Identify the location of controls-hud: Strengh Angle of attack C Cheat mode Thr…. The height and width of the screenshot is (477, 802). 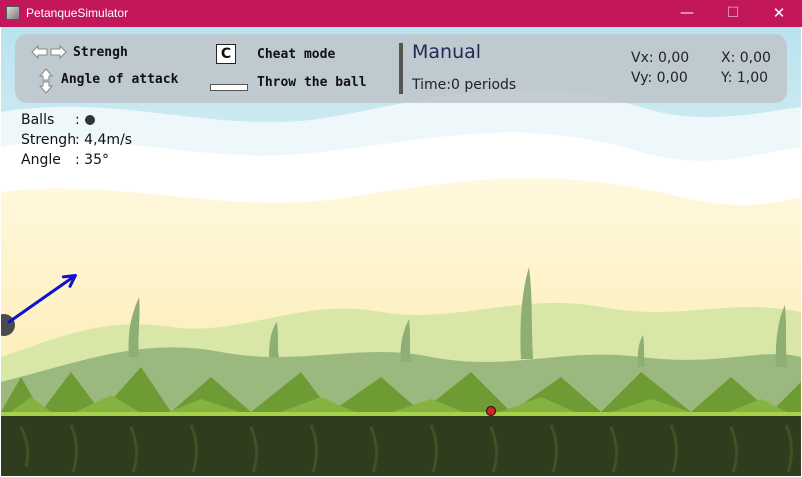
(401, 68).